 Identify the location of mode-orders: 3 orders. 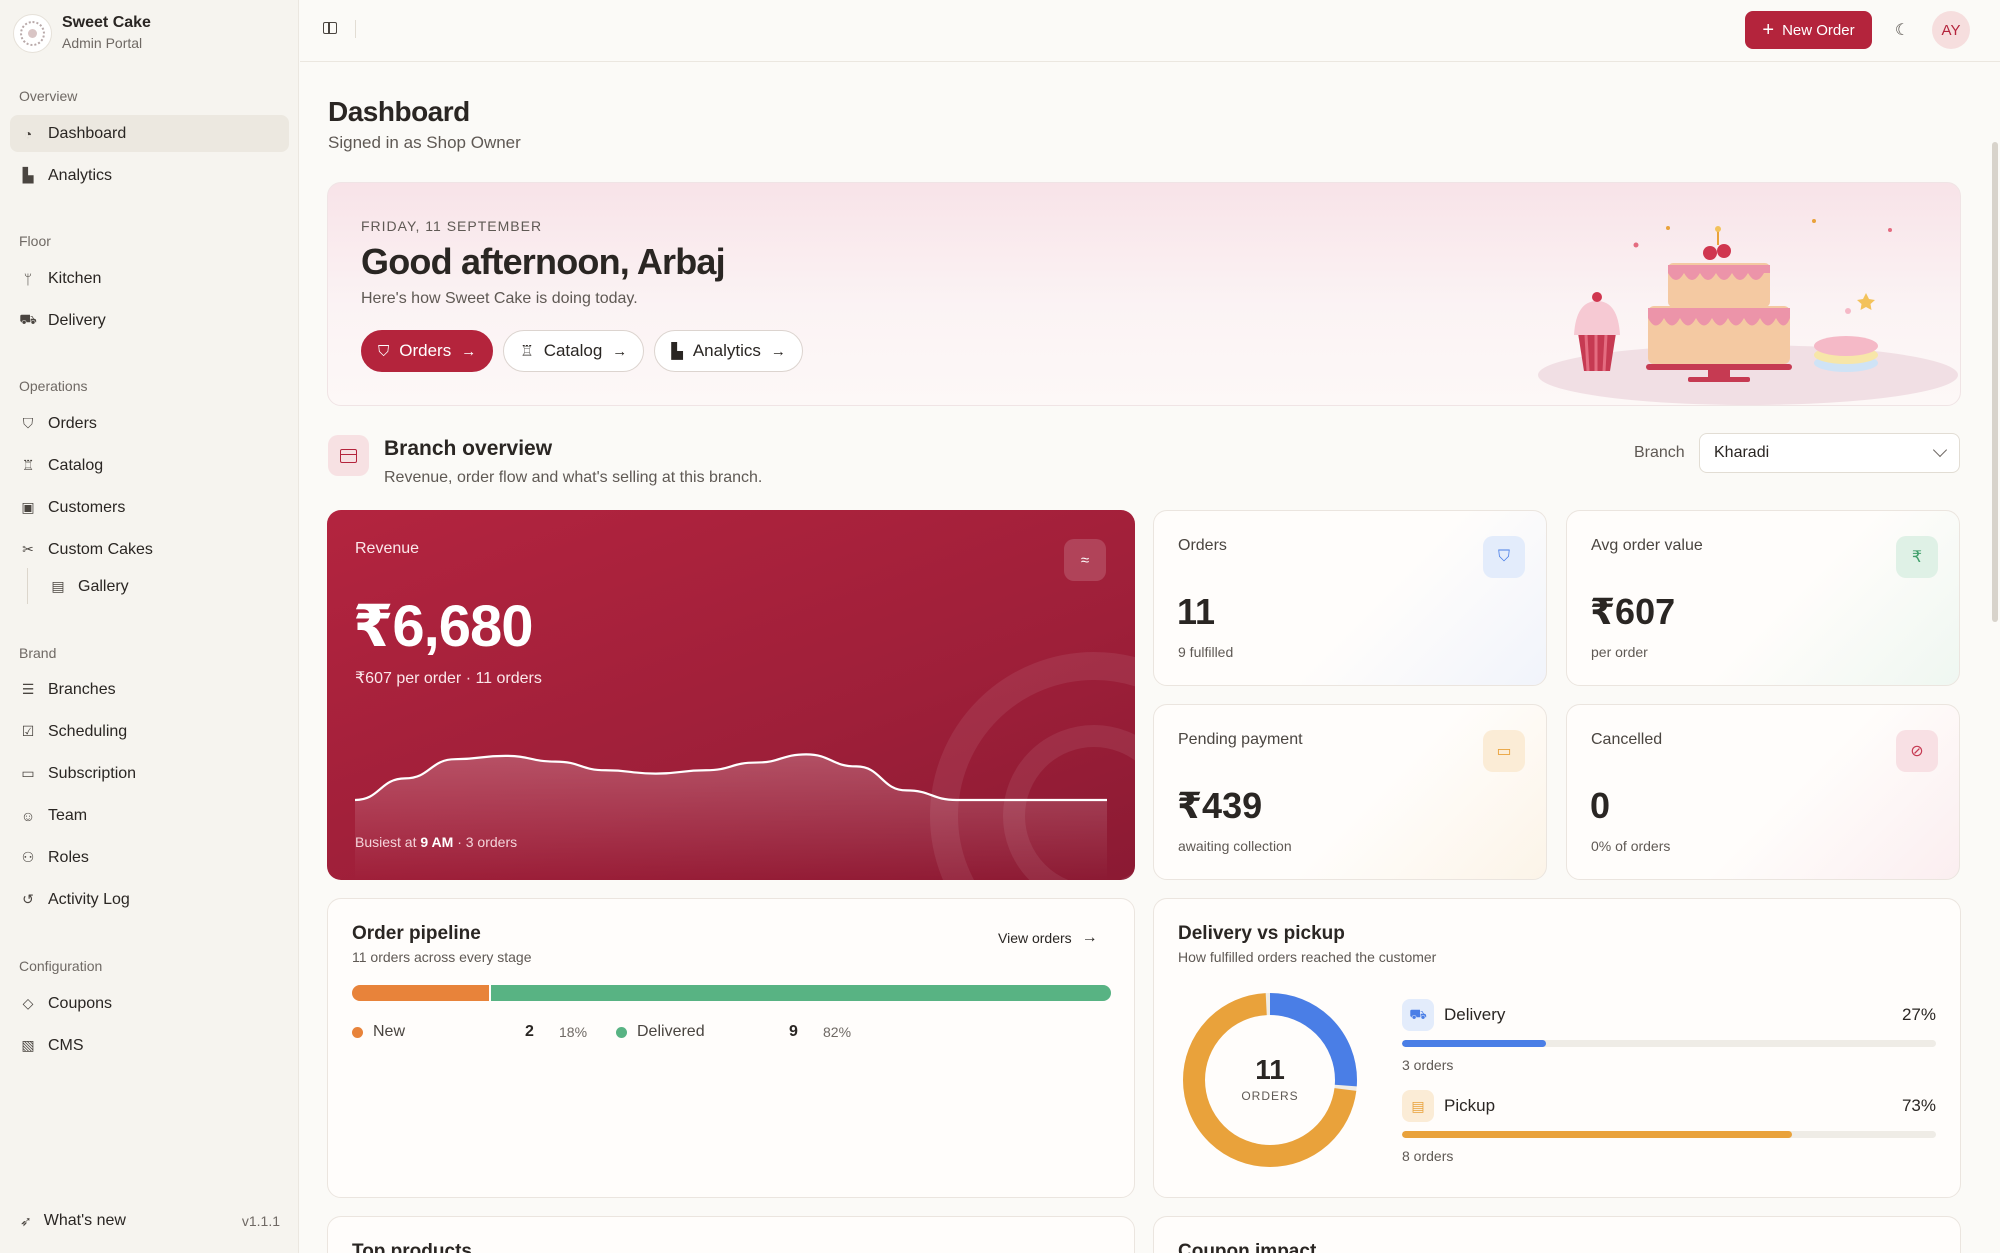
(1428, 1065).